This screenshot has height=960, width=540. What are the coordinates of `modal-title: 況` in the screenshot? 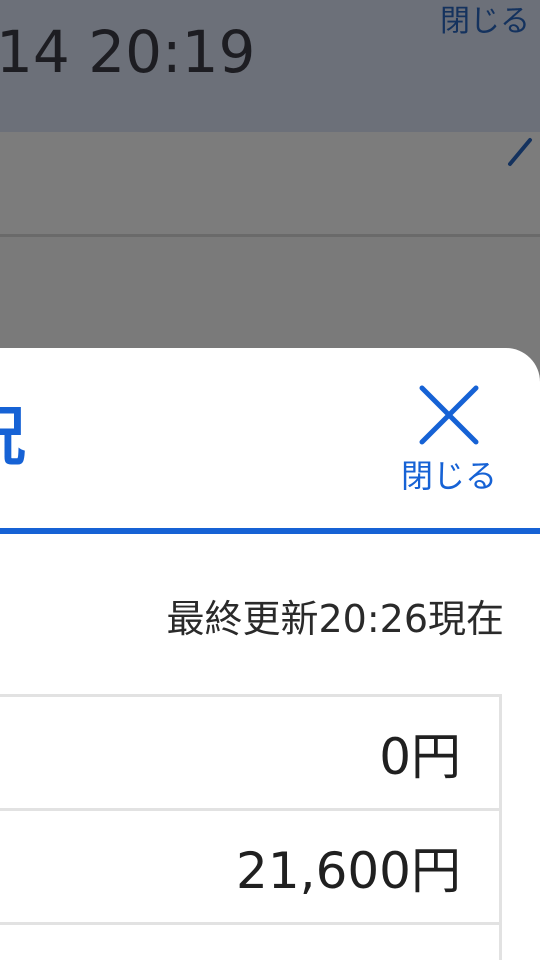 It's located at (13, 438).